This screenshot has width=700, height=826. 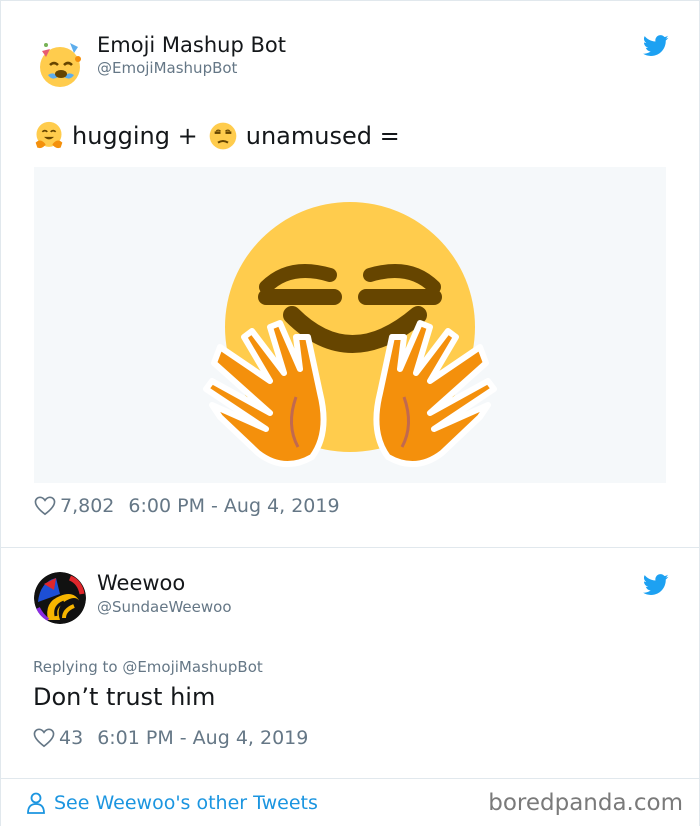 What do you see at coordinates (350, 334) in the screenshot?
I see `hugging-unamused-mashup-emoji` at bounding box center [350, 334].